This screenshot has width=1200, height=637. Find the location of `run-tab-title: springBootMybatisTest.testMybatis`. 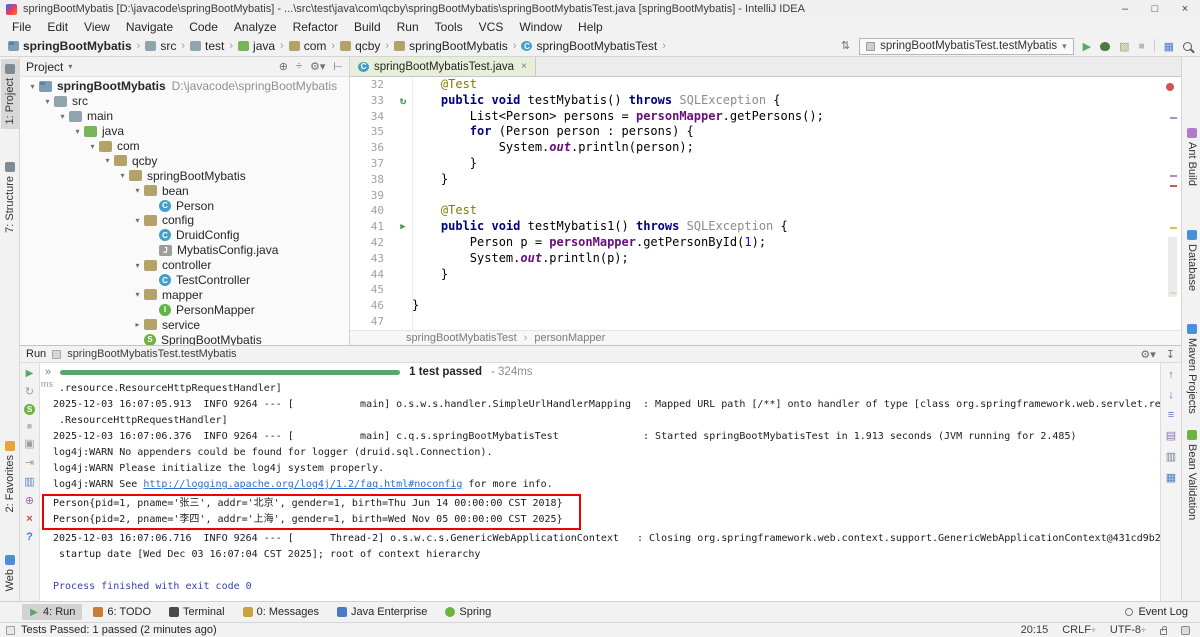

run-tab-title: springBootMybatisTest.testMybatis is located at coordinates (151, 354).